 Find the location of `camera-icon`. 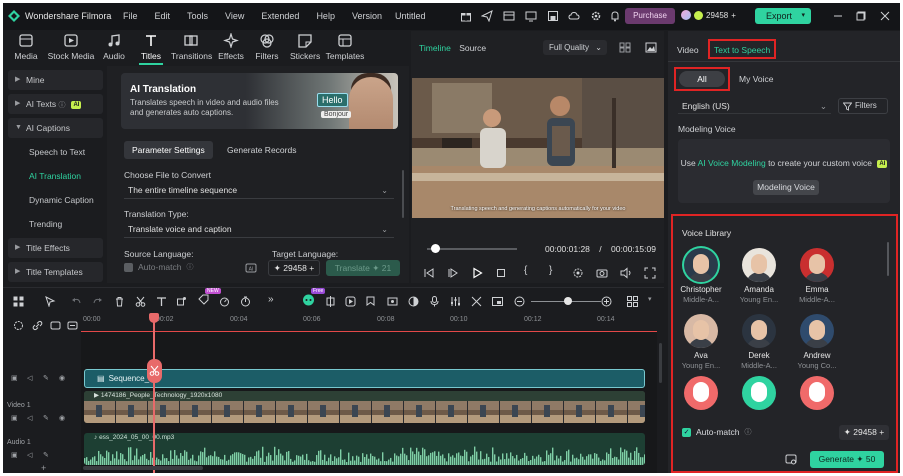

camera-icon is located at coordinates (602, 273).